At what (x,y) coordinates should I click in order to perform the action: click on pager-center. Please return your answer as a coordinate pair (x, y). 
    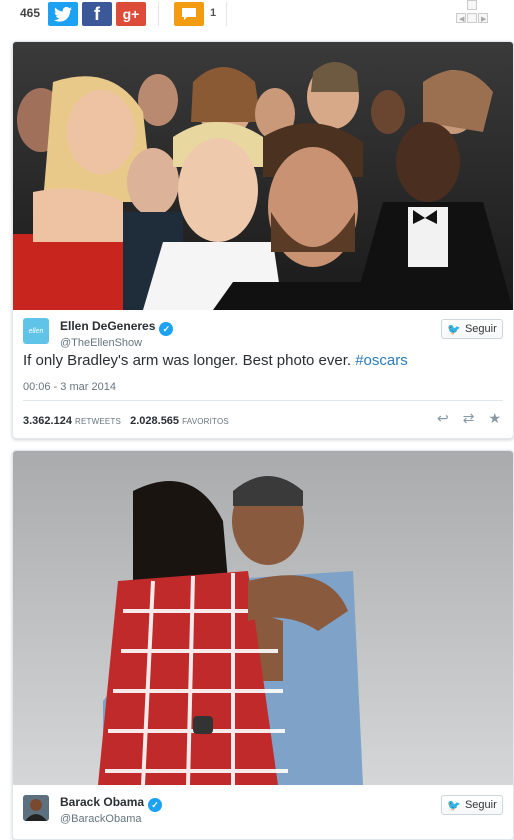
    Looking at the image, I should click on (472, 18).